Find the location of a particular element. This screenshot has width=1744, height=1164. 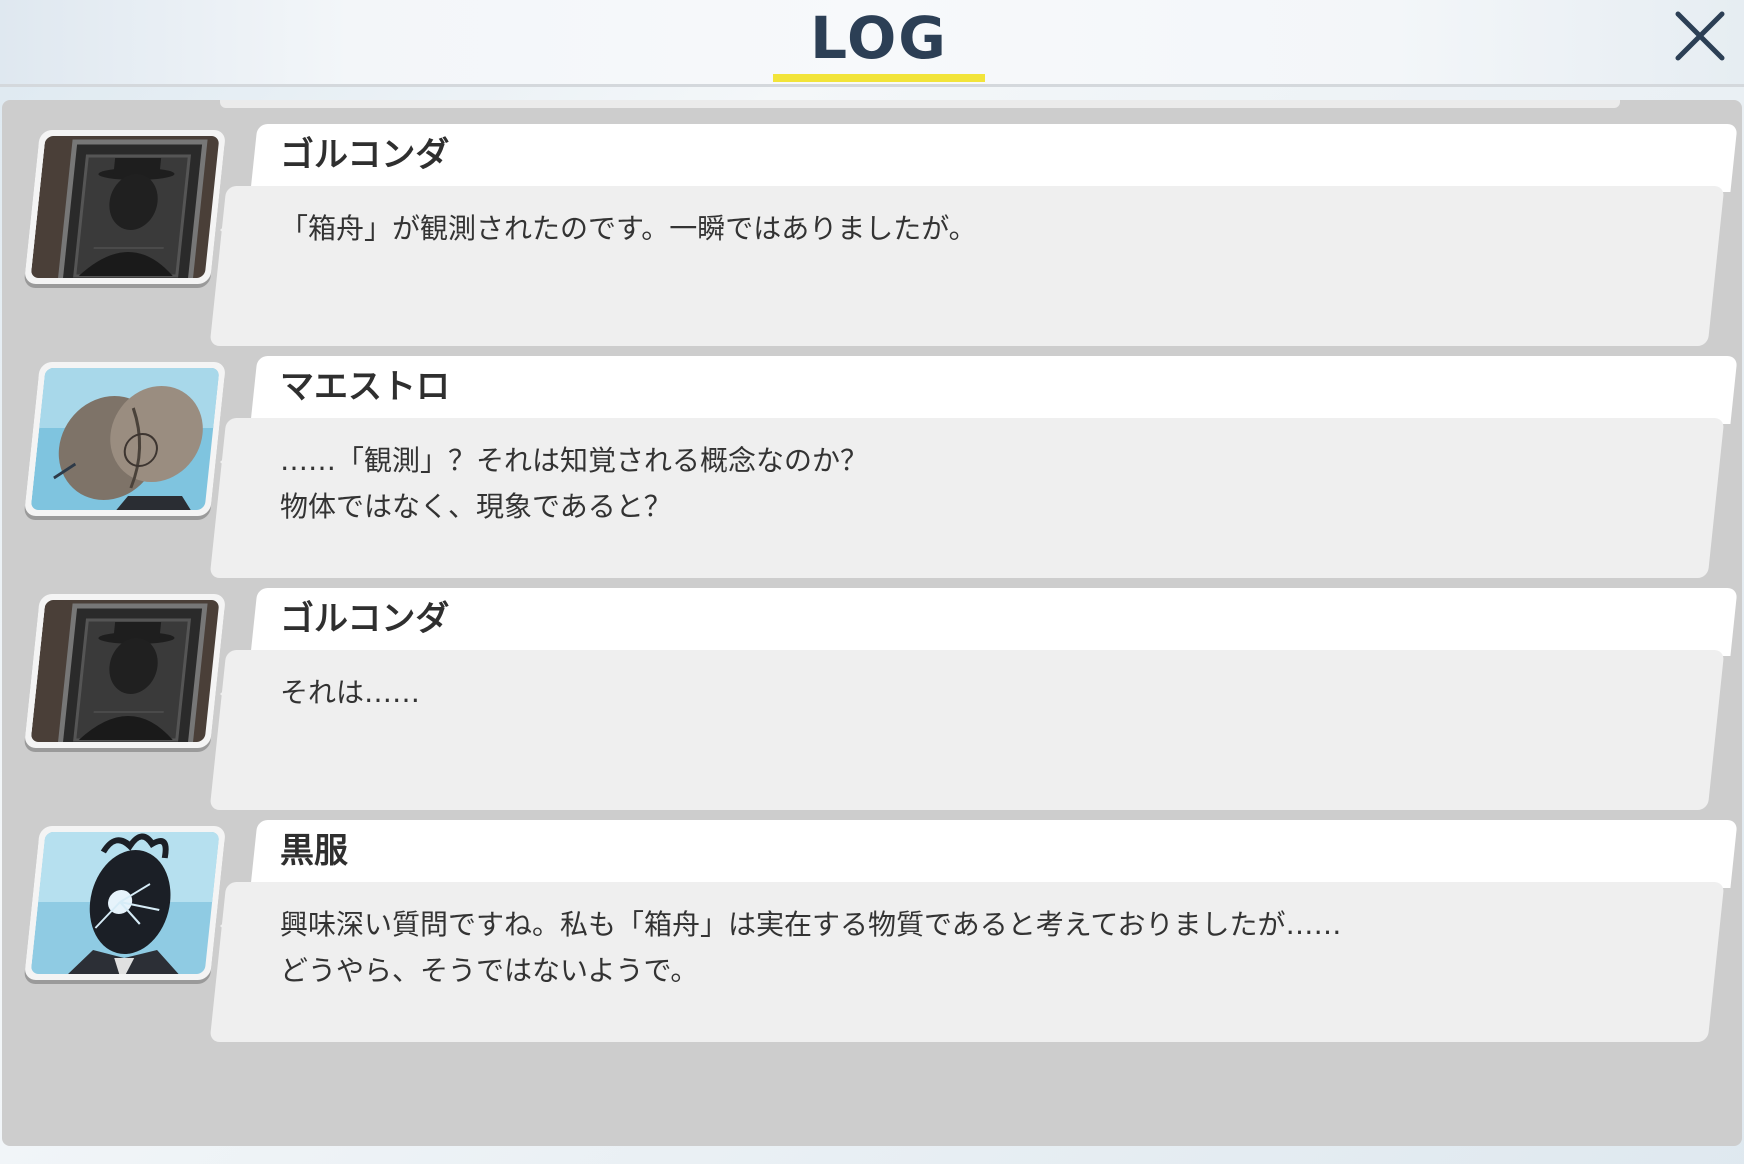

maestro-portrait-icon is located at coordinates (125, 439).